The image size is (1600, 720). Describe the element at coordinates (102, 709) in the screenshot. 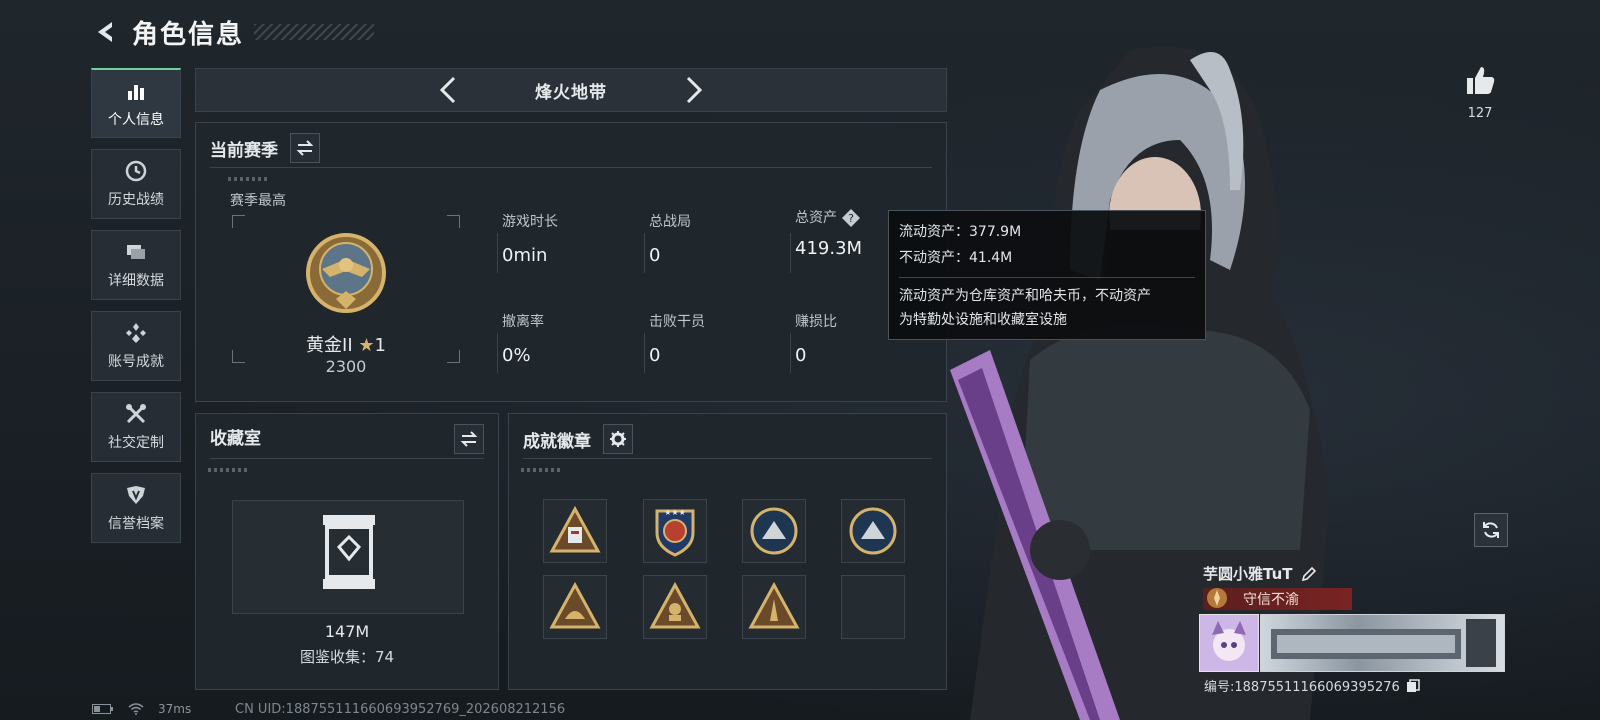

I see `battery-icon` at that location.